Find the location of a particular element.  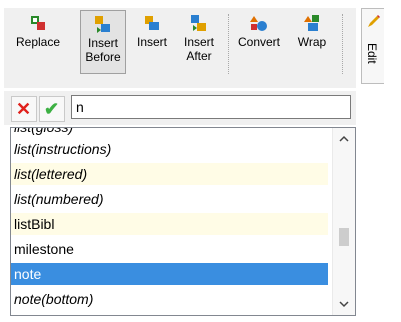

insert-icon is located at coordinates (152, 23).